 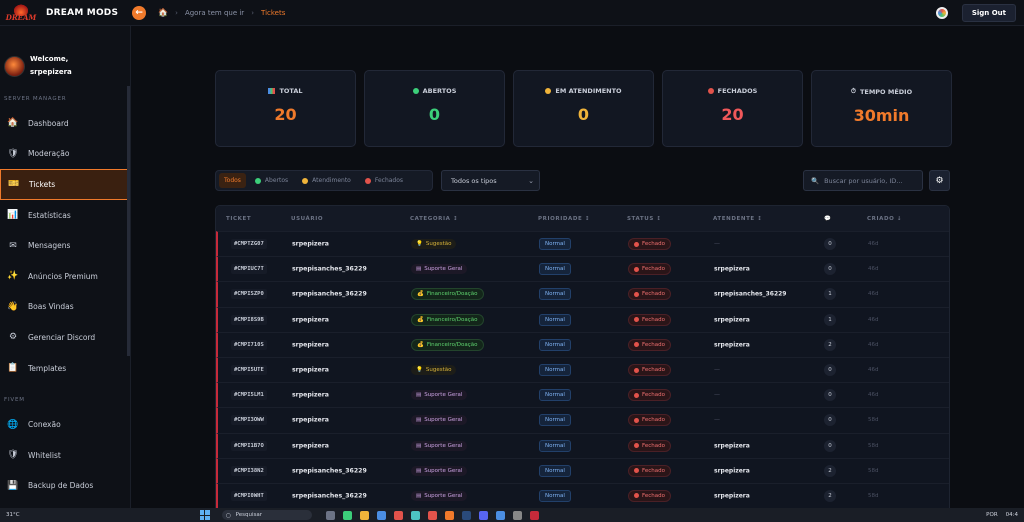 I want to click on ticket-id: #CMPI8S9B, so click(x=249, y=319).